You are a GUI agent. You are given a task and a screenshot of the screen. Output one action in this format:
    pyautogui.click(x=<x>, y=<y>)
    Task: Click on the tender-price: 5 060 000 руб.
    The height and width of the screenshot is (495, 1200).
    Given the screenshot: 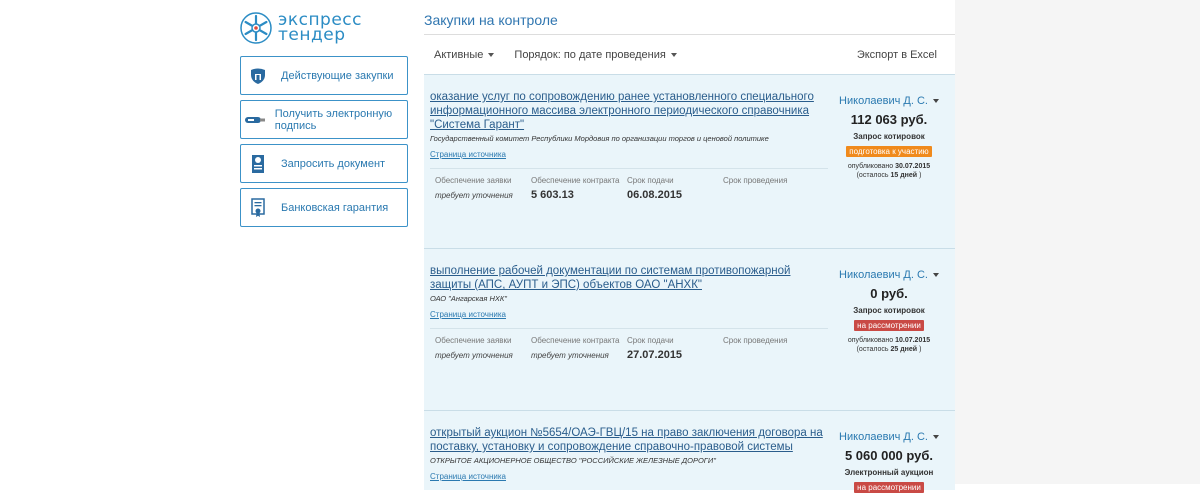 What is the action you would take?
    pyautogui.click(x=889, y=455)
    